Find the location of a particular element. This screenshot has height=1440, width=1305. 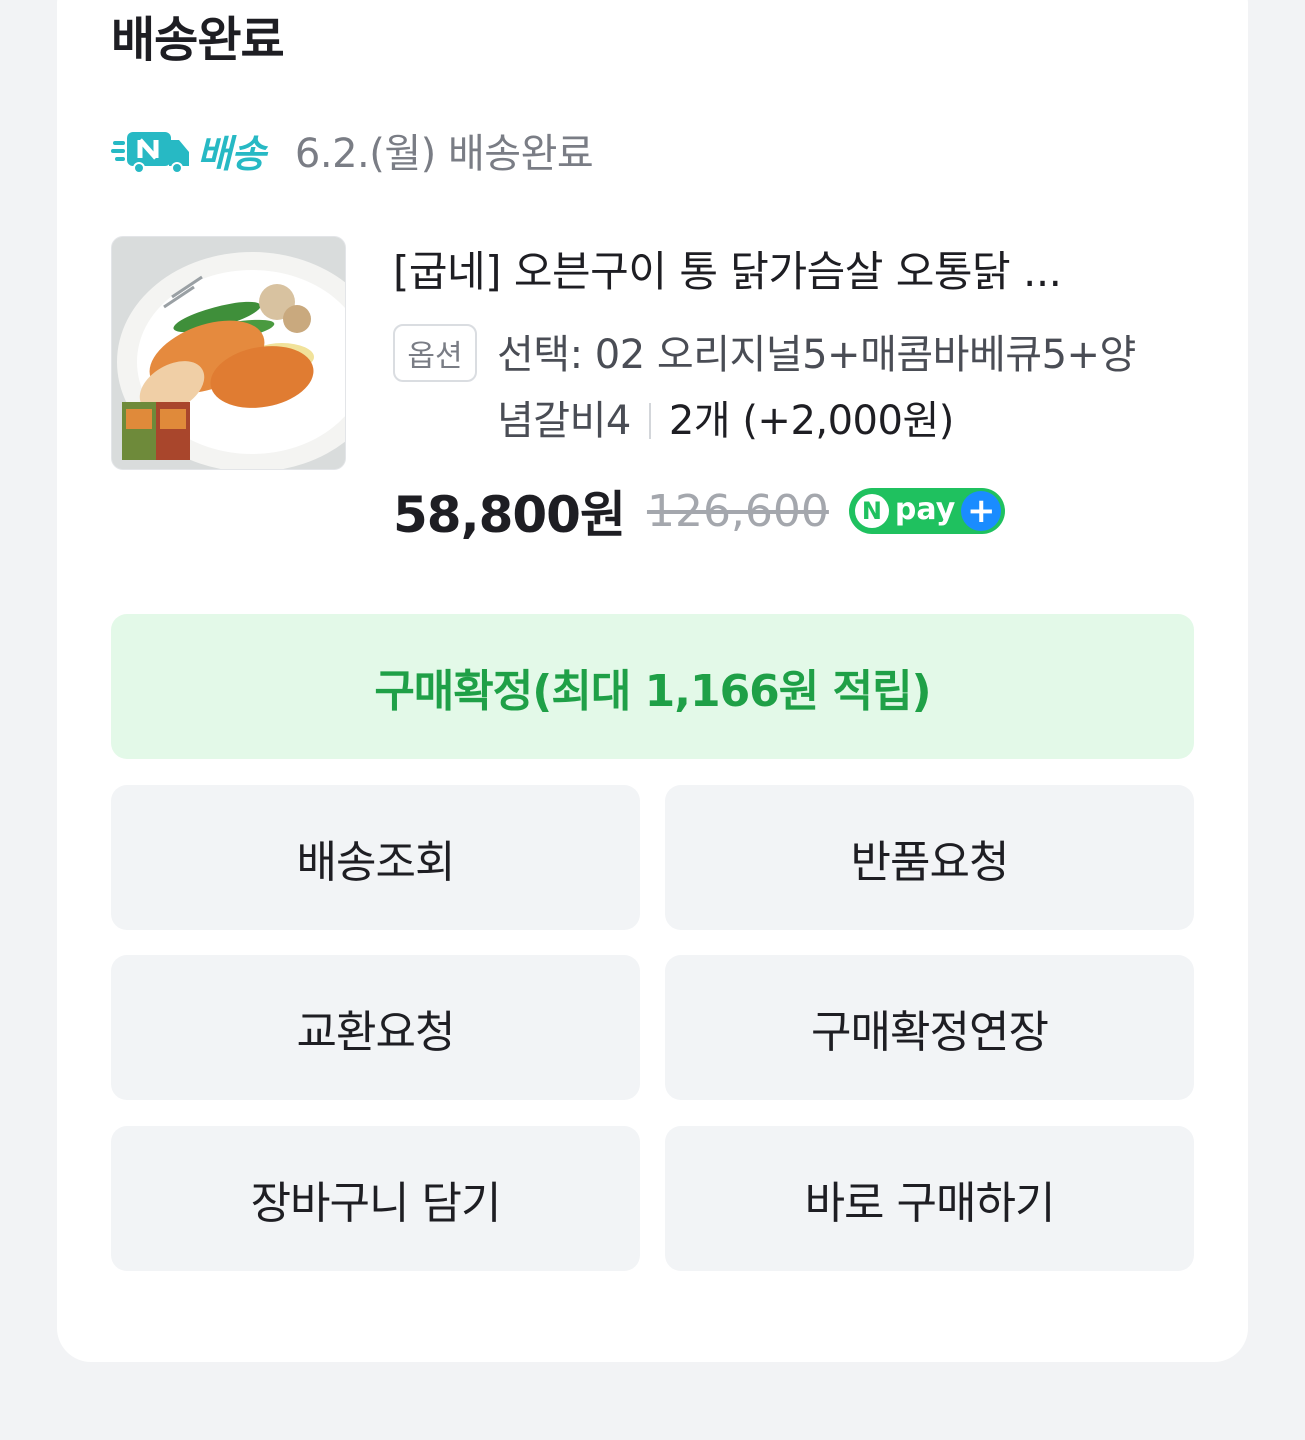

delivery-date: 6.2.(월) 배송완료 is located at coordinates (444, 154).